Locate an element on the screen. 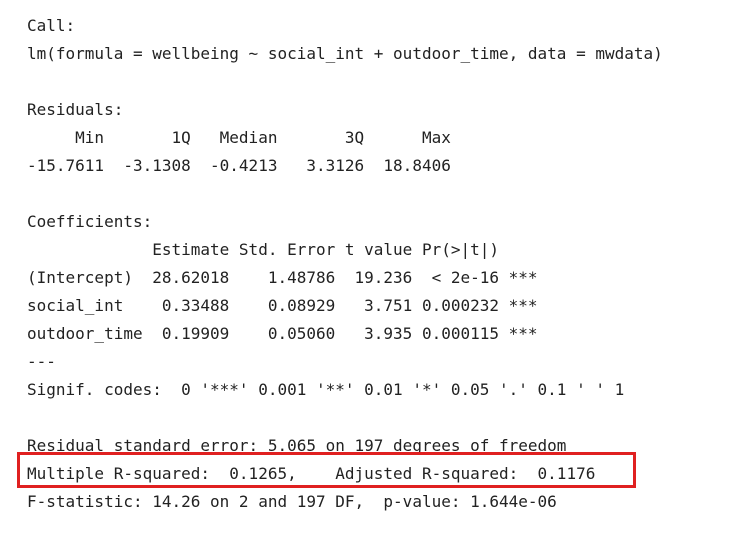 Image resolution: width=741 pixels, height=542 pixels. call-header: Call: is located at coordinates (51, 25).